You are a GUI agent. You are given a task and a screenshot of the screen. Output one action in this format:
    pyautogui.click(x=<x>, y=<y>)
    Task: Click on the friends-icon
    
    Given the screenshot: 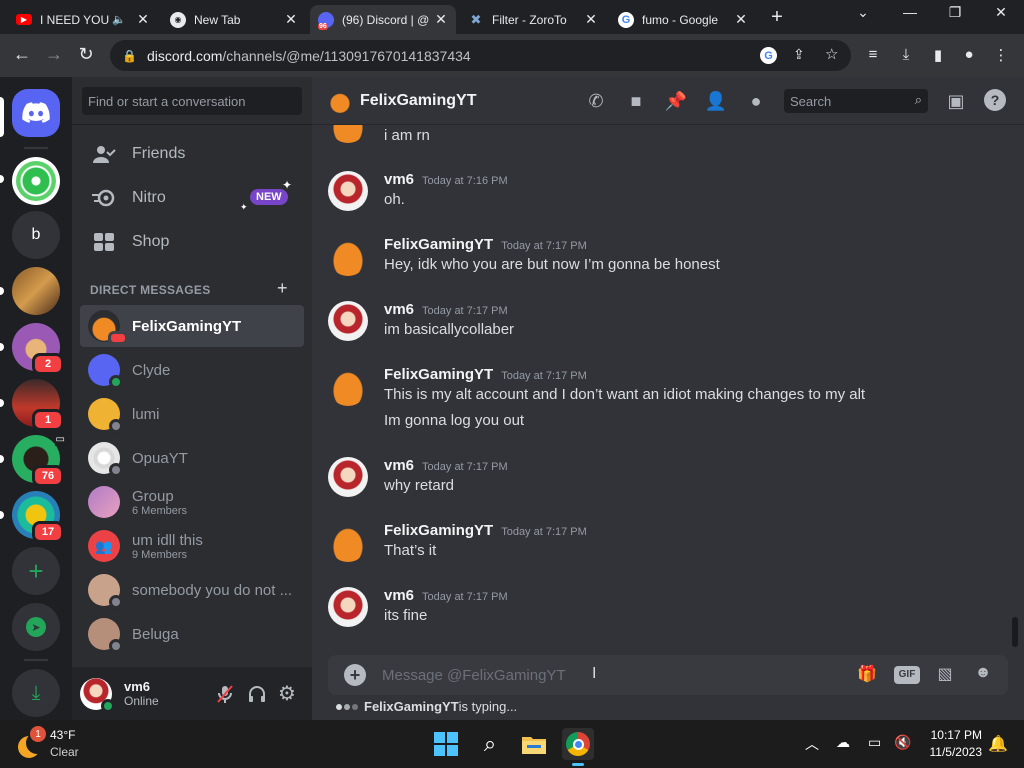 What is the action you would take?
    pyautogui.click(x=104, y=154)
    